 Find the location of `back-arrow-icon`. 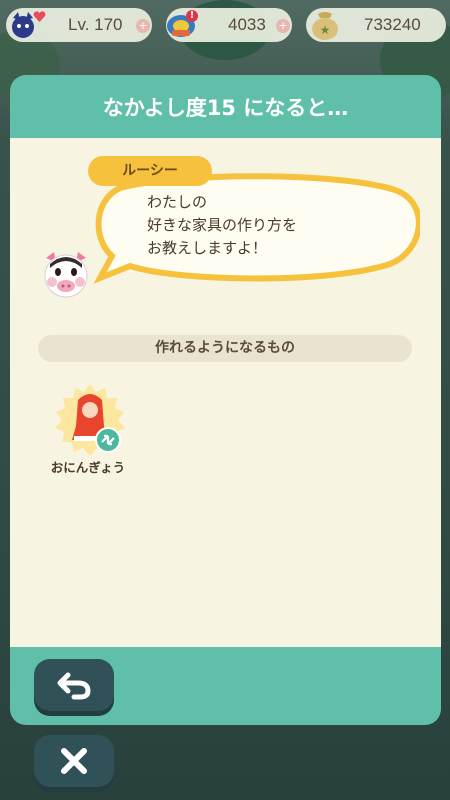

back-arrow-icon is located at coordinates (74, 686).